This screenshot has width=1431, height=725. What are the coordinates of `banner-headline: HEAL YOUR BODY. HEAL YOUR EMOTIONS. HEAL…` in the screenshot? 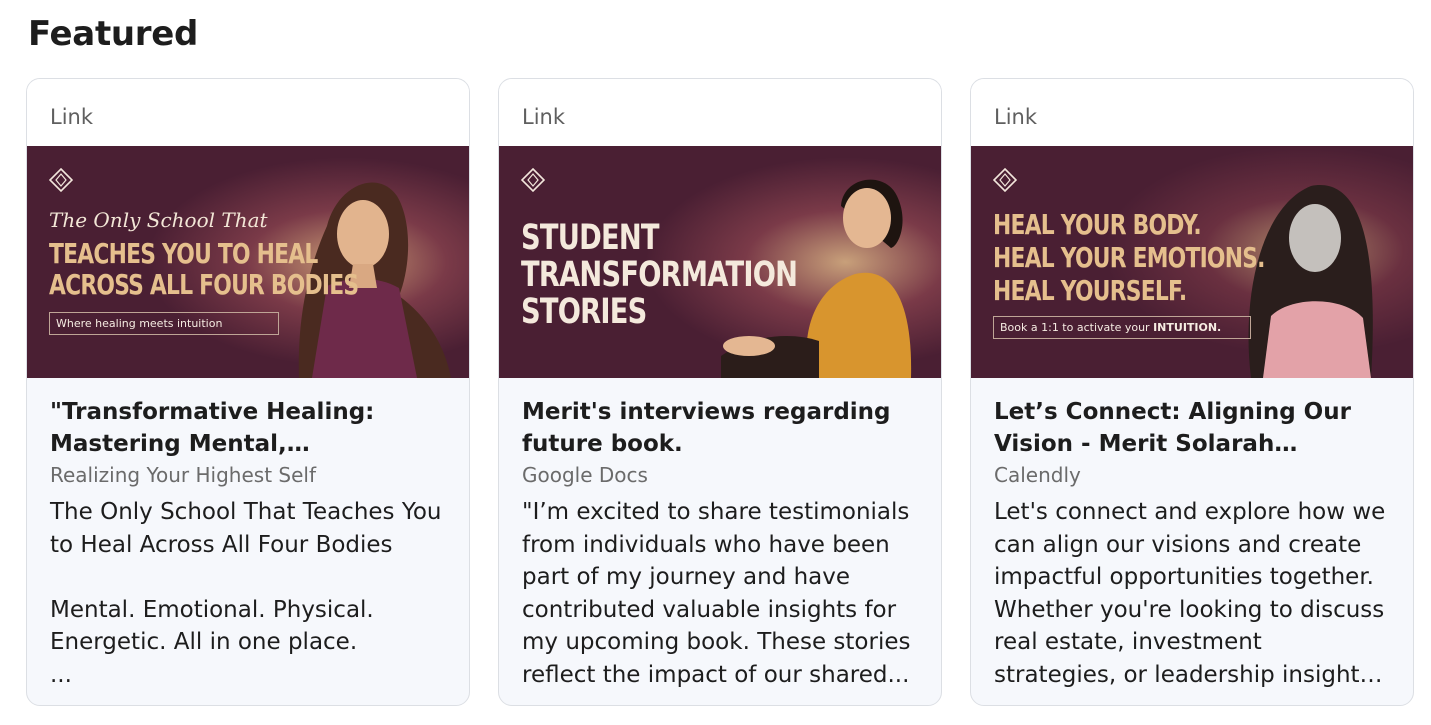 It's located at (1129, 257).